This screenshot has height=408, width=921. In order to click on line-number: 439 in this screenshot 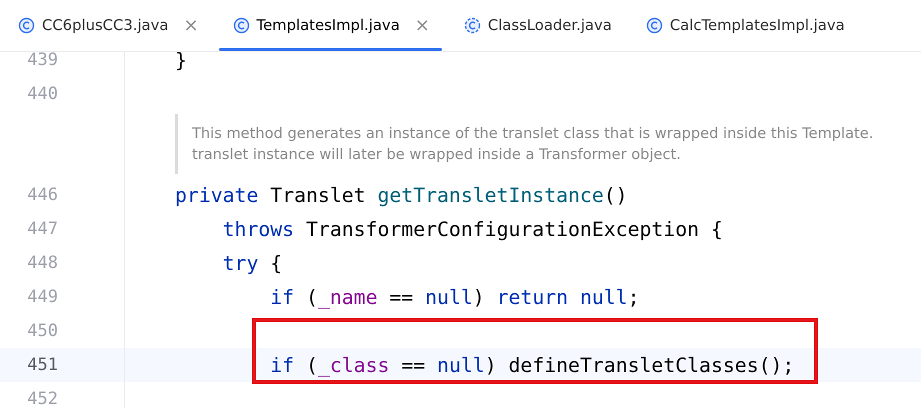, I will do `click(42, 61)`.